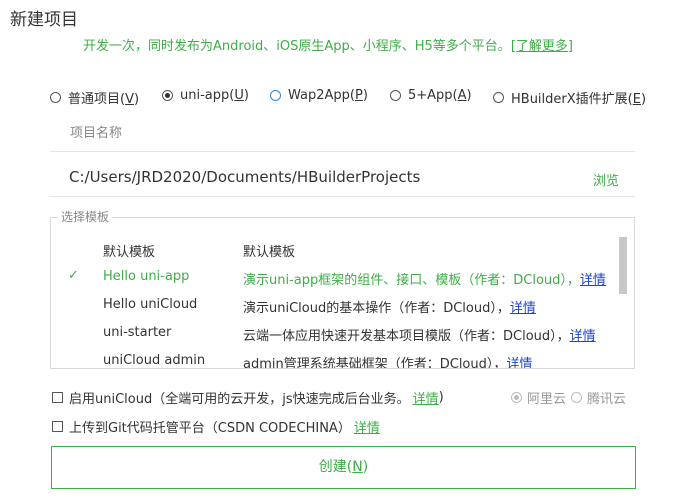 Image resolution: width=682 pixels, height=497 pixels. I want to click on template-desc: 云端一体应用快速开发基本项目模版（作者：DCloud），详情, so click(419, 336).